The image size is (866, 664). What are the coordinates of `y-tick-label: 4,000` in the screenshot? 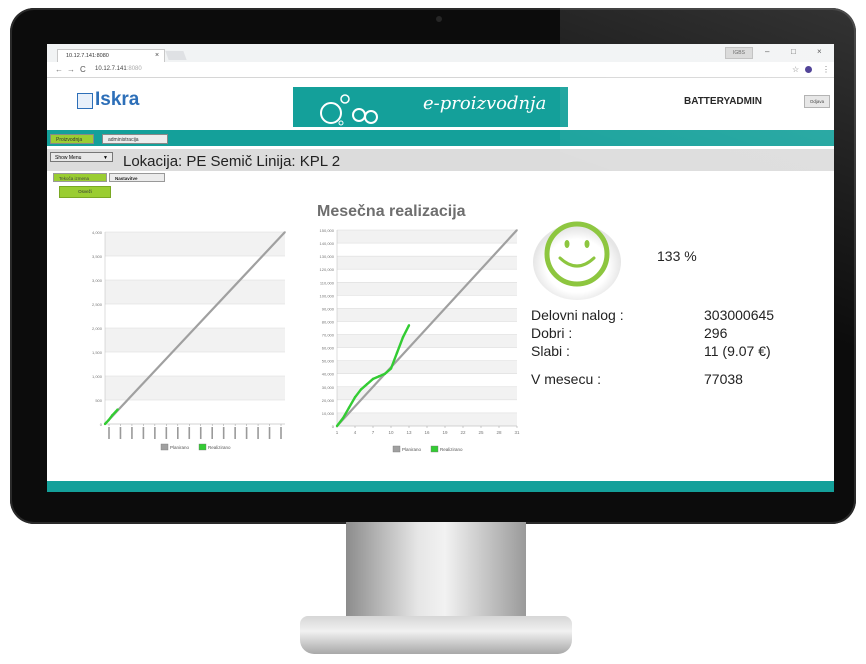 It's located at (97, 232).